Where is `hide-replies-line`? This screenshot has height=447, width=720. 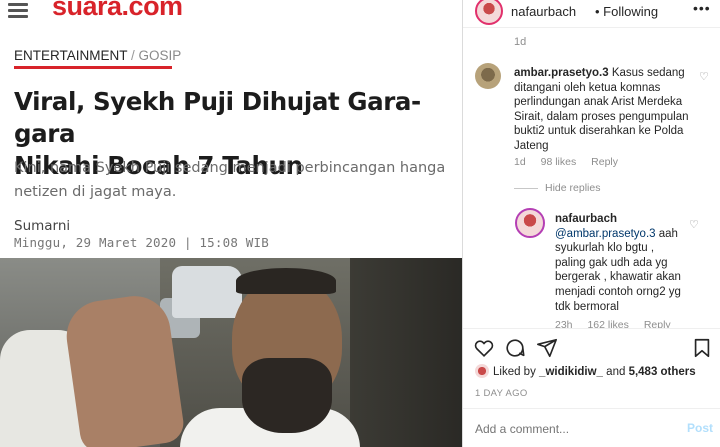
hide-replies-line is located at coordinates (526, 188).